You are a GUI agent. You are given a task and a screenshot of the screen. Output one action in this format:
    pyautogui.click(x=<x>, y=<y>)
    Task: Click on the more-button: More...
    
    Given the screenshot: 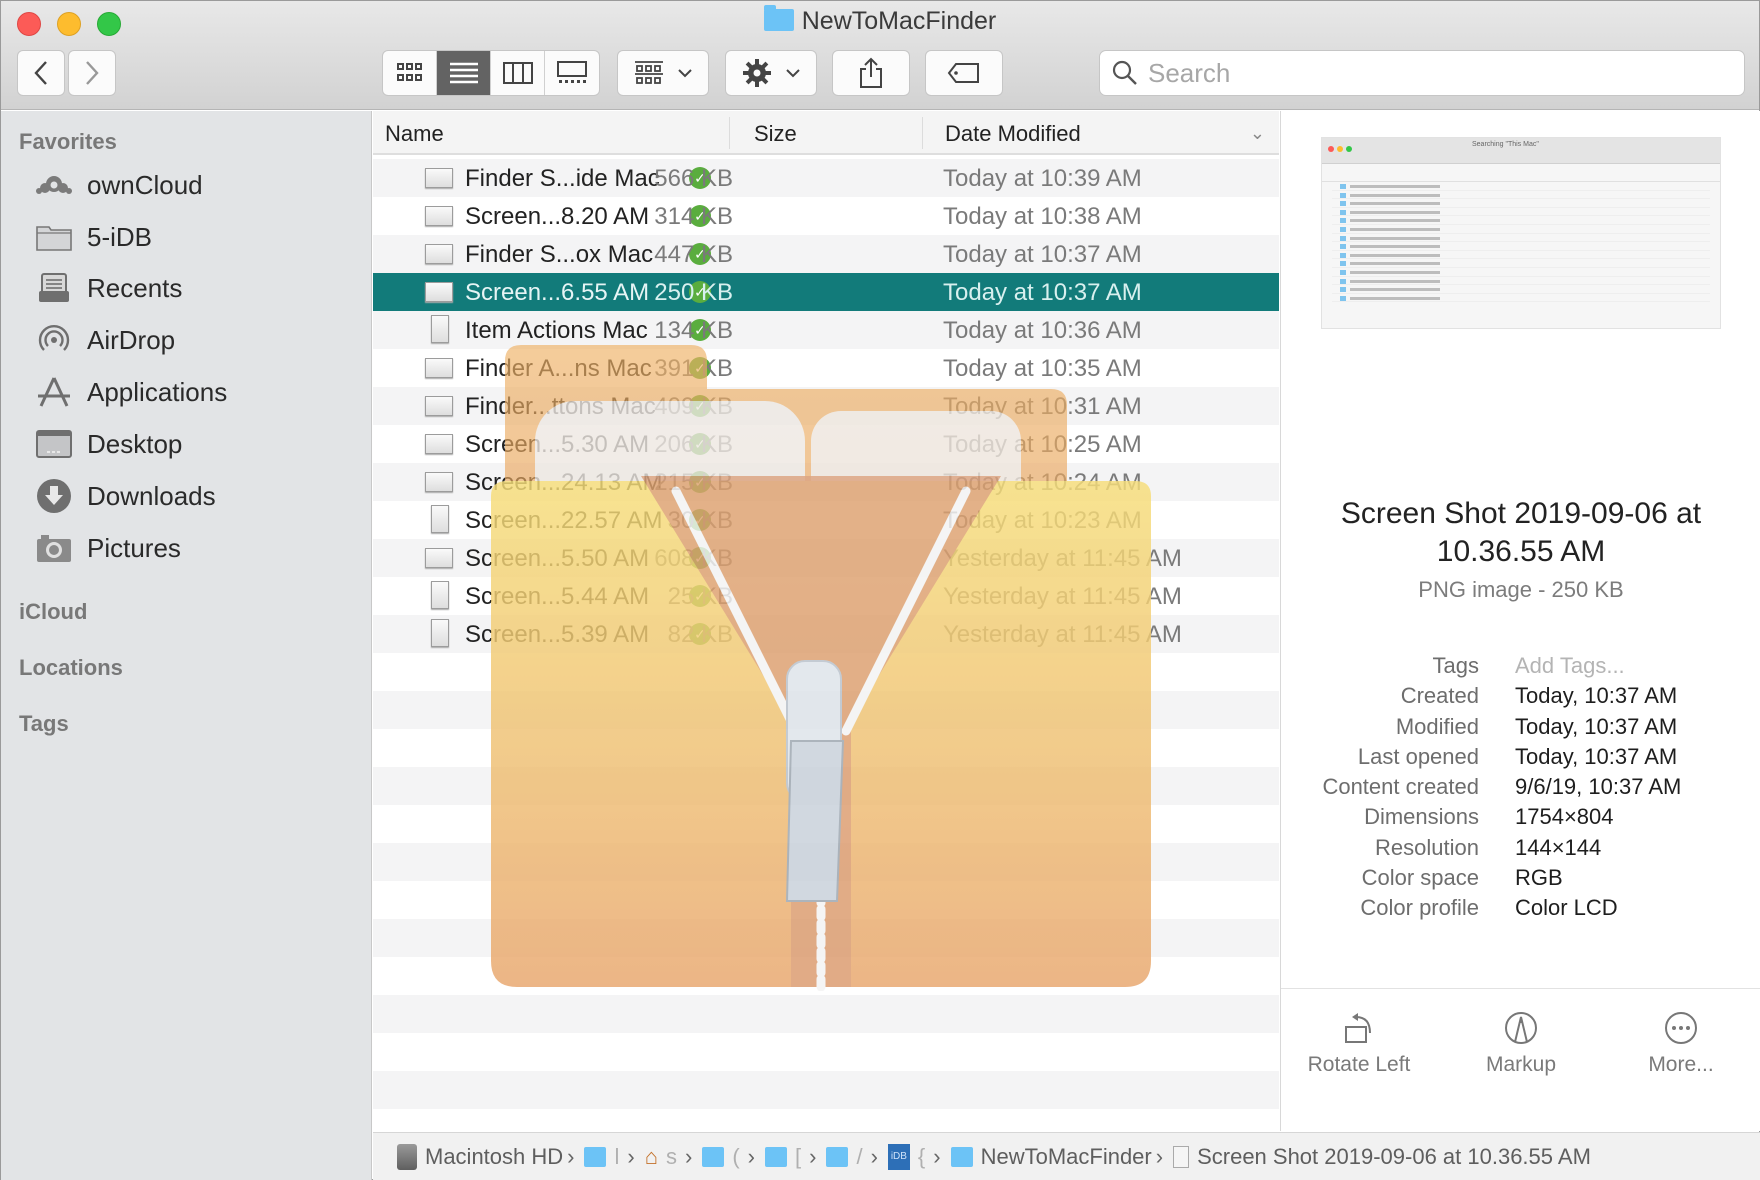 What is the action you would take?
    pyautogui.click(x=1681, y=1044)
    